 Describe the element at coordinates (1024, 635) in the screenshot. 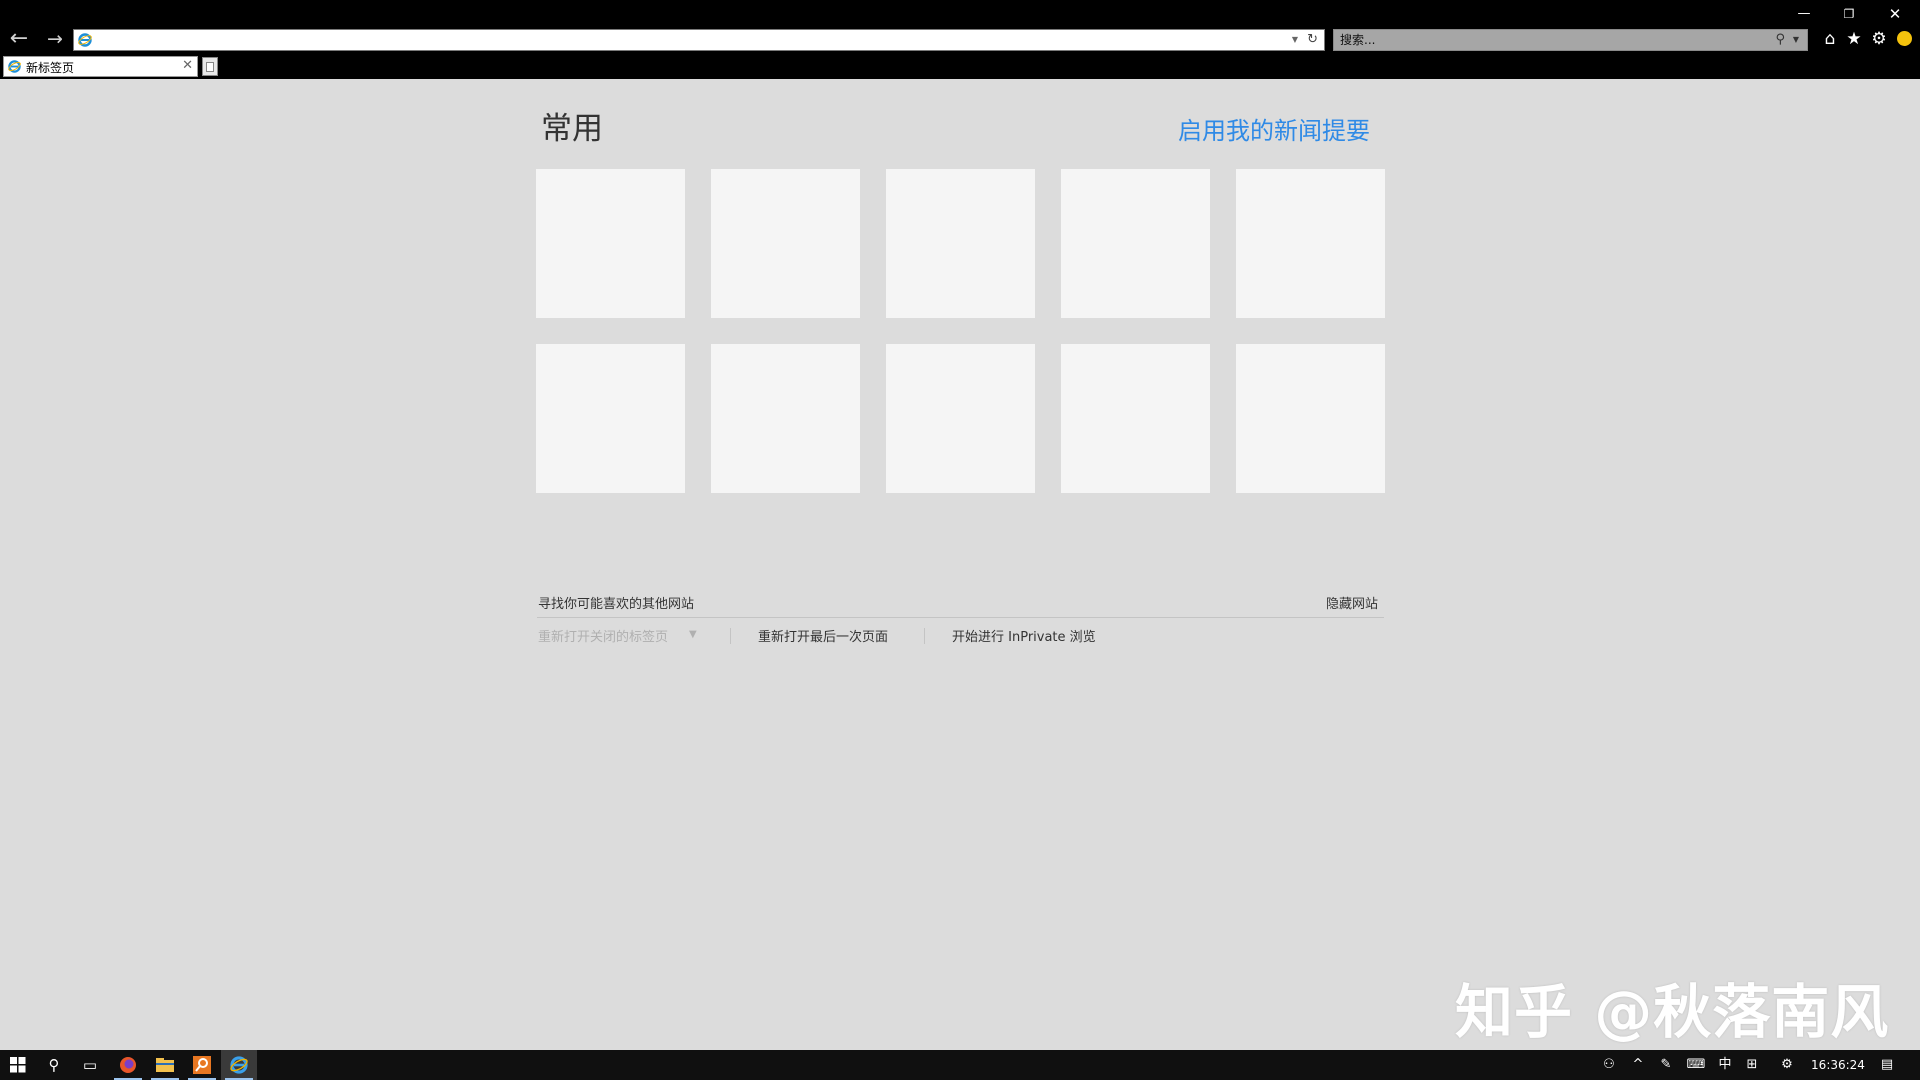

I see `inprivate-browsing-link: 开始进行 InPrivate 浏览` at that location.